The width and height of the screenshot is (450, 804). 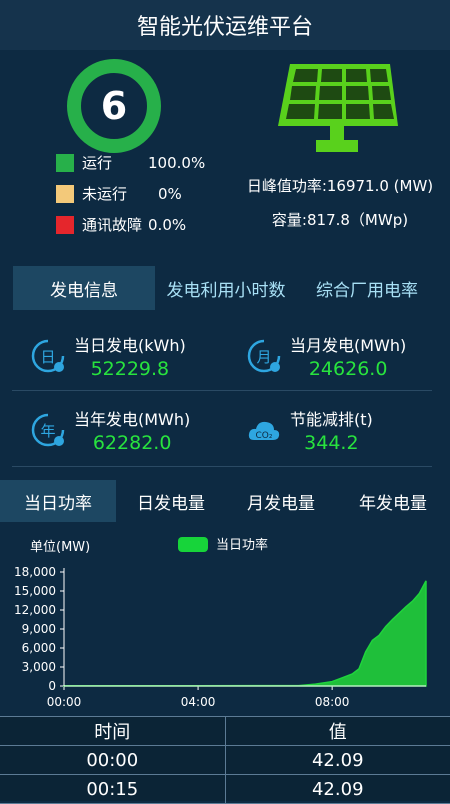 I want to click on station-count: 6, so click(x=114, y=106).